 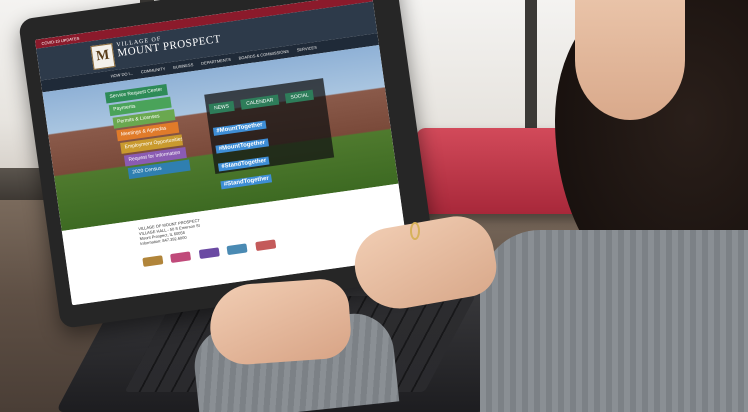 What do you see at coordinates (415, 231) in the screenshot?
I see `ring` at bounding box center [415, 231].